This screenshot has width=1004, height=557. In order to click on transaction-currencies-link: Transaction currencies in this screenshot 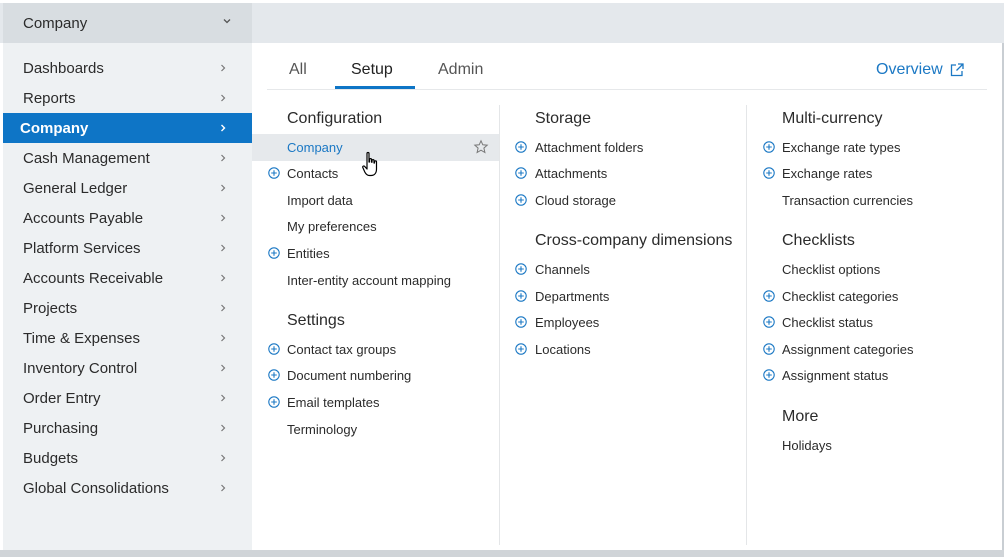, I will do `click(847, 200)`.